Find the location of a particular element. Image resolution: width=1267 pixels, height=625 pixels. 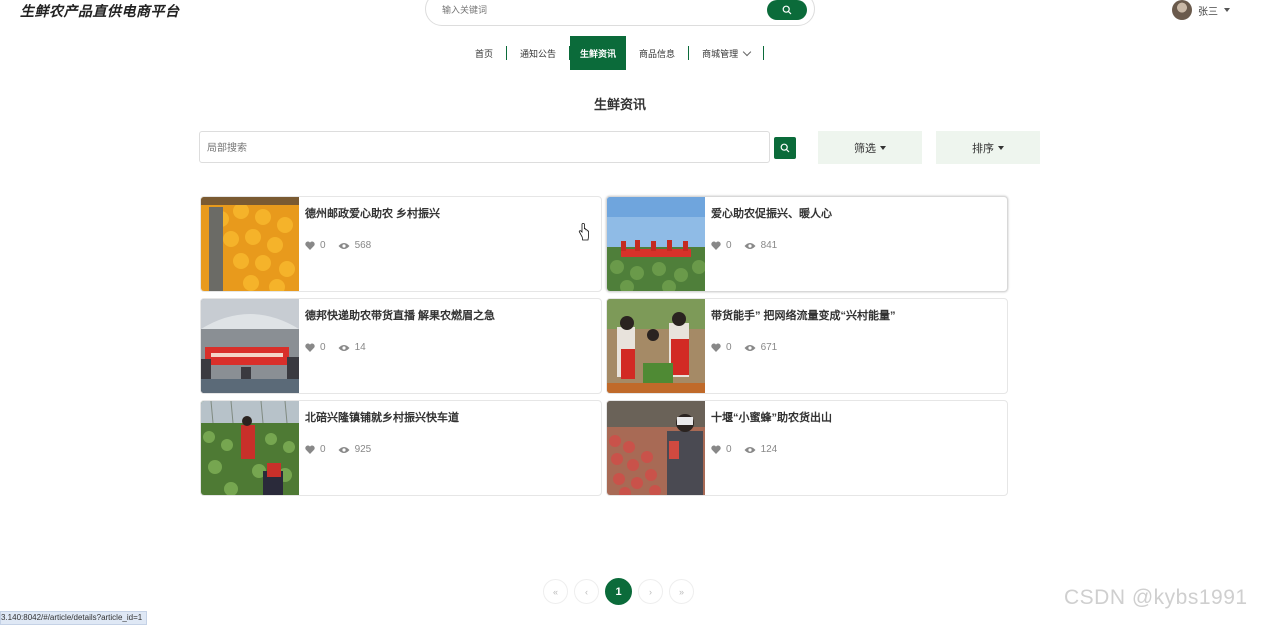

article-stats: 0 568 is located at coordinates (338, 245).